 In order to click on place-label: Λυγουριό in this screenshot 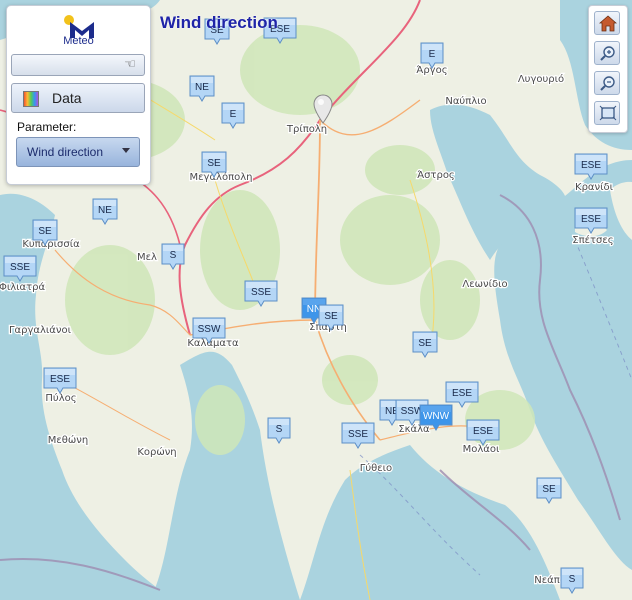, I will do `click(541, 79)`.